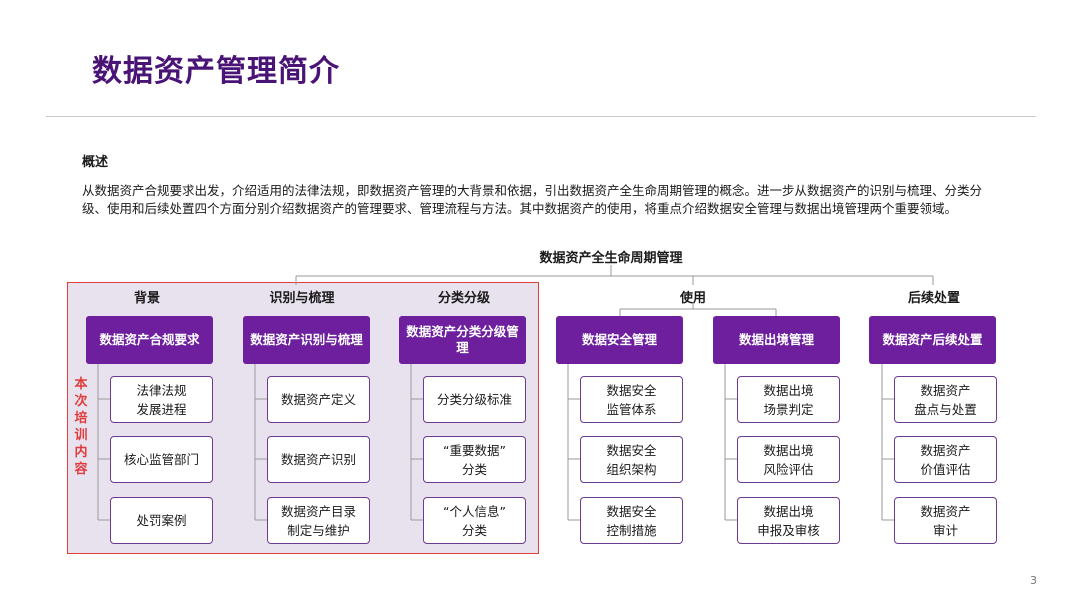 The image size is (1080, 608). Describe the element at coordinates (619, 340) in the screenshot. I see `head-data-security: 数据安全管理` at that location.